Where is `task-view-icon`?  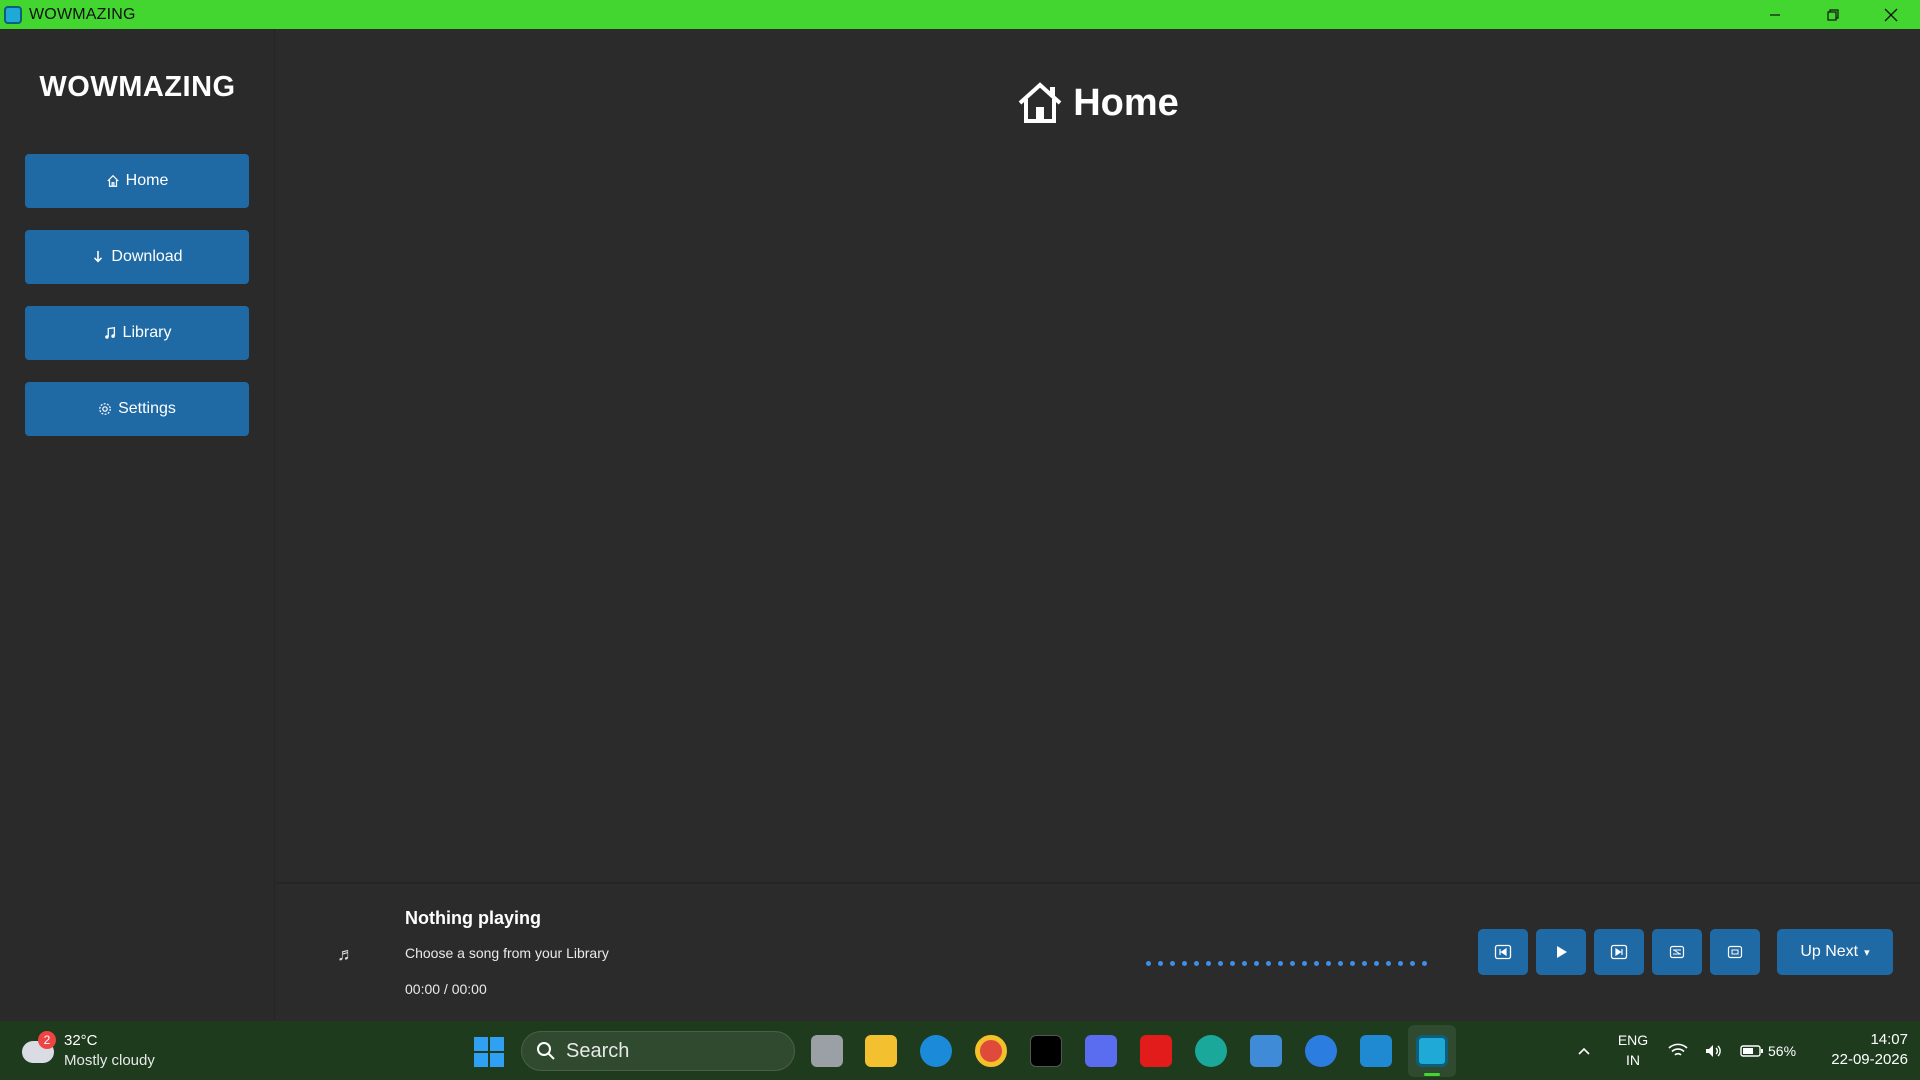 task-view-icon is located at coordinates (827, 1051).